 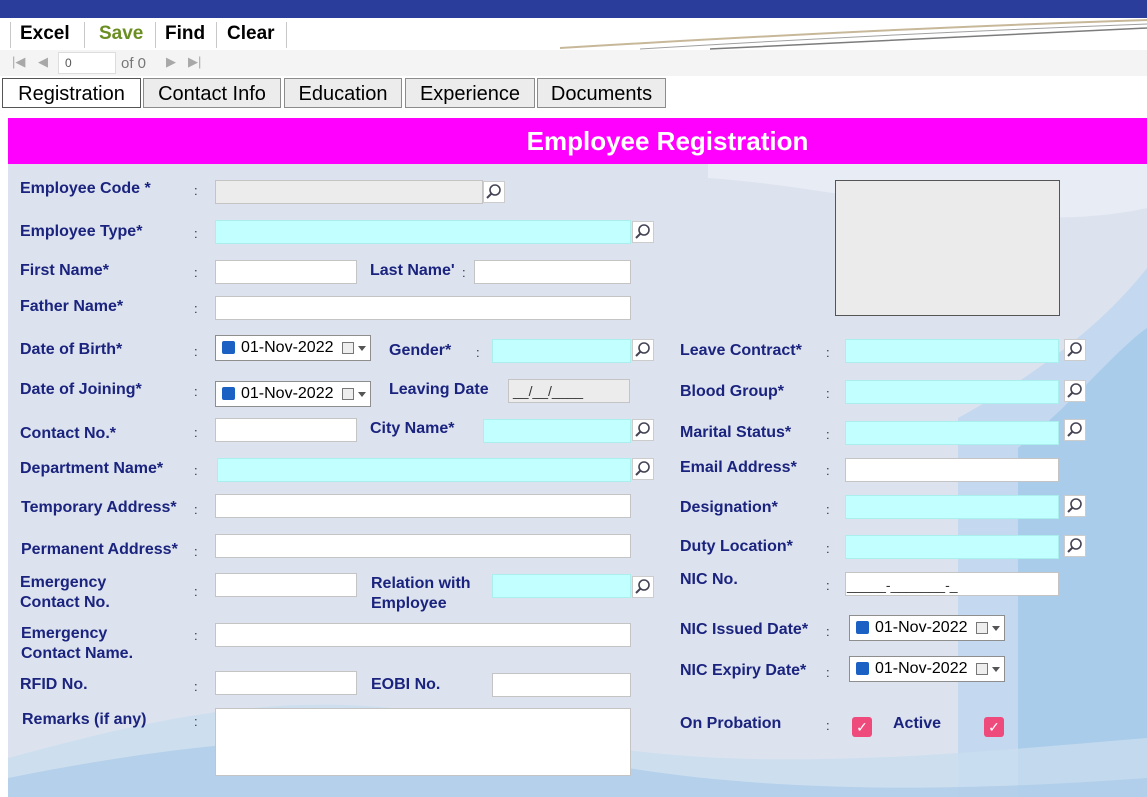 What do you see at coordinates (994, 727) in the screenshot?
I see `active-checkbox: ✓` at bounding box center [994, 727].